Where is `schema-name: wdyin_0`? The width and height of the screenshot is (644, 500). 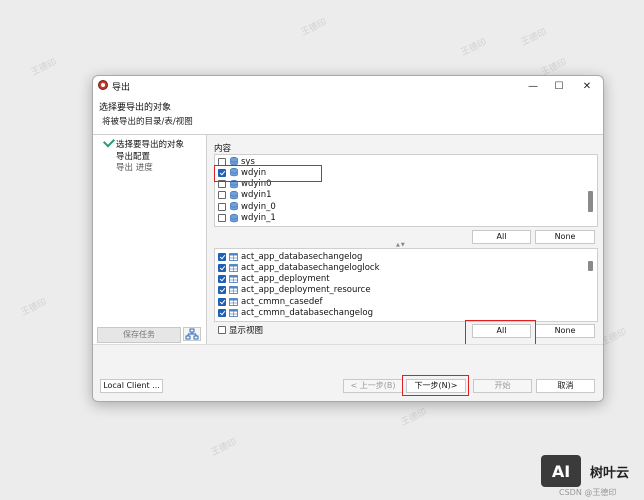 schema-name: wdyin_0 is located at coordinates (258, 206).